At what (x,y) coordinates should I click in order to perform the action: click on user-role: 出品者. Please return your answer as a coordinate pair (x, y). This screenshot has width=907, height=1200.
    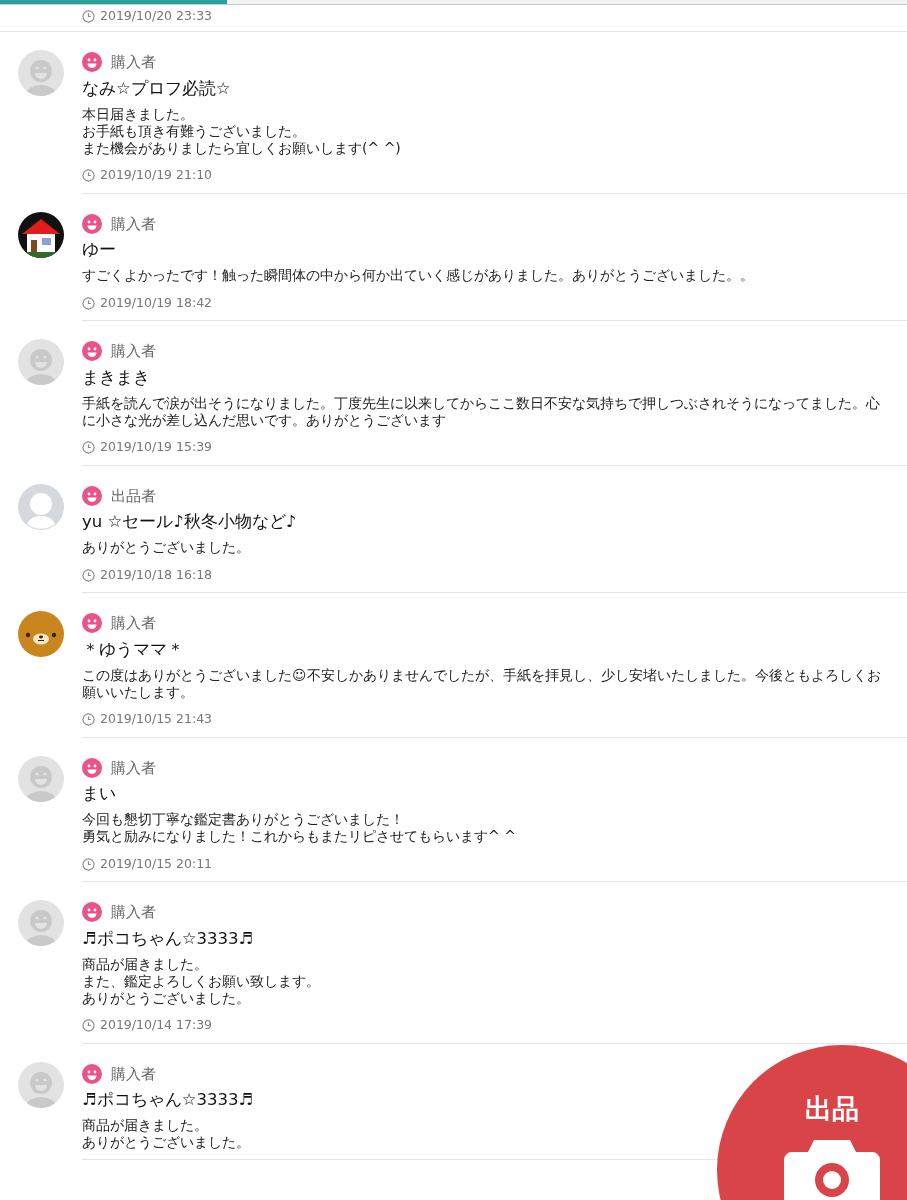
    Looking at the image, I should click on (133, 496).